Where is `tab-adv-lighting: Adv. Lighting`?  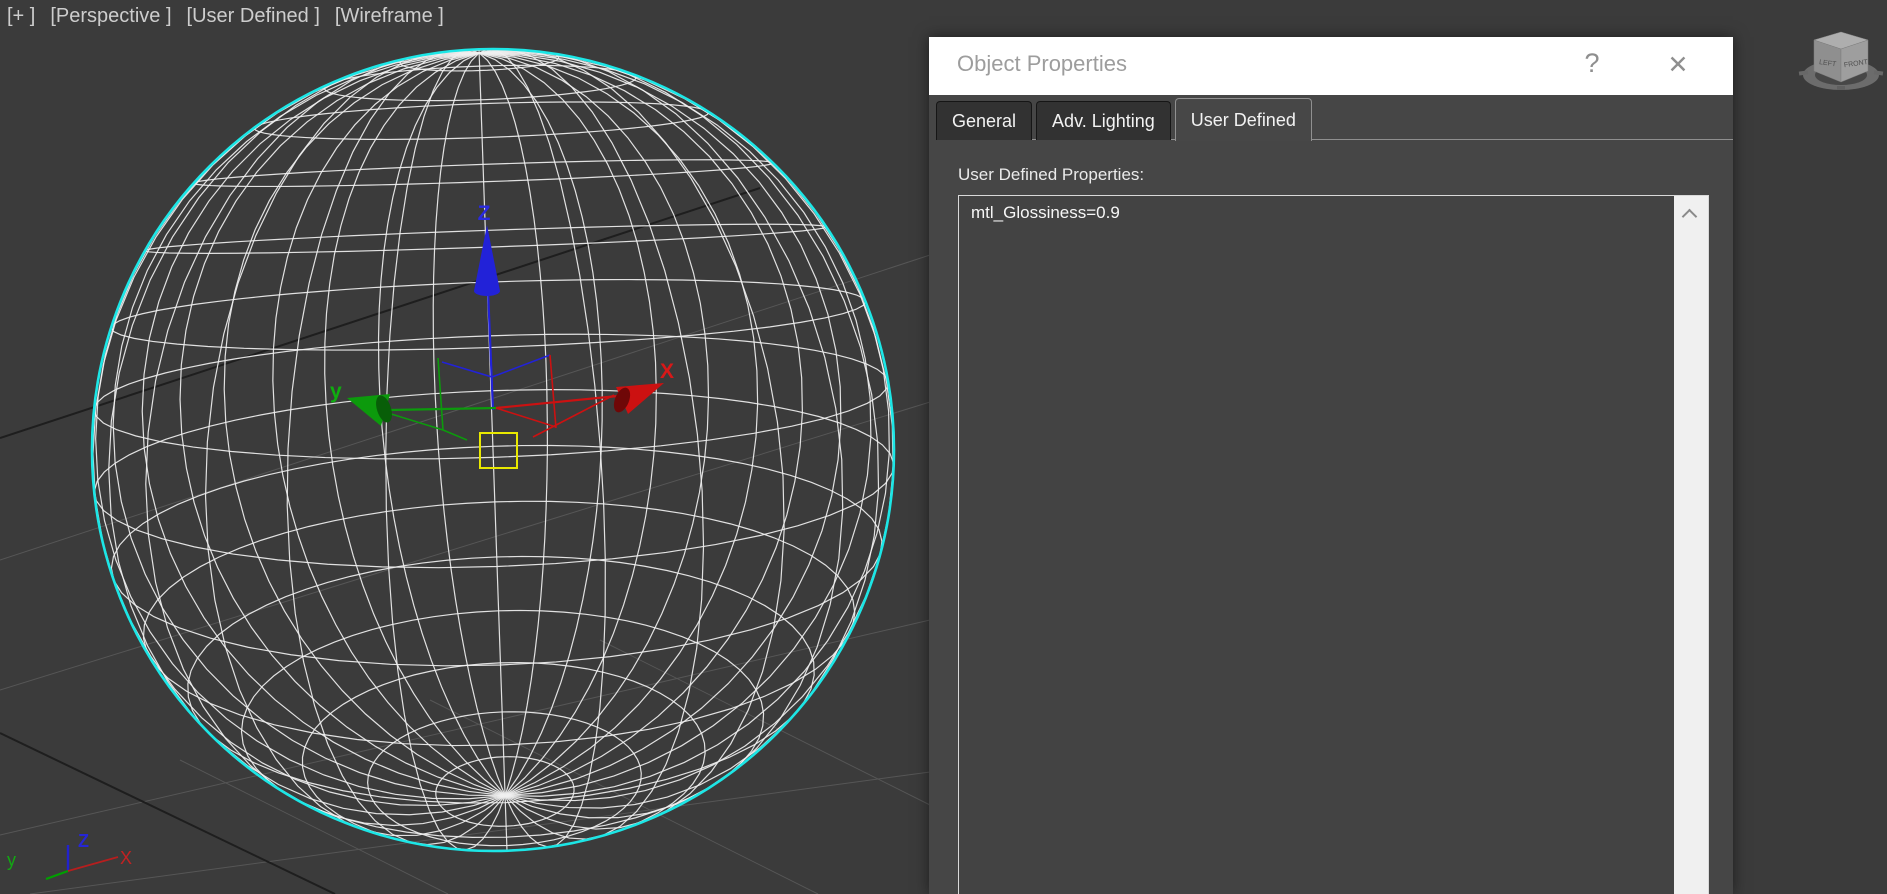 tab-adv-lighting: Adv. Lighting is located at coordinates (1103, 120).